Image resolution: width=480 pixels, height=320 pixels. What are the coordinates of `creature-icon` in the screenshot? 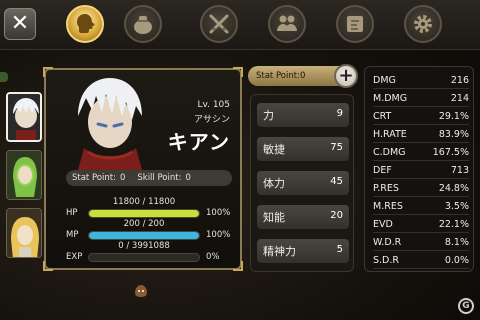 It's located at (141, 291).